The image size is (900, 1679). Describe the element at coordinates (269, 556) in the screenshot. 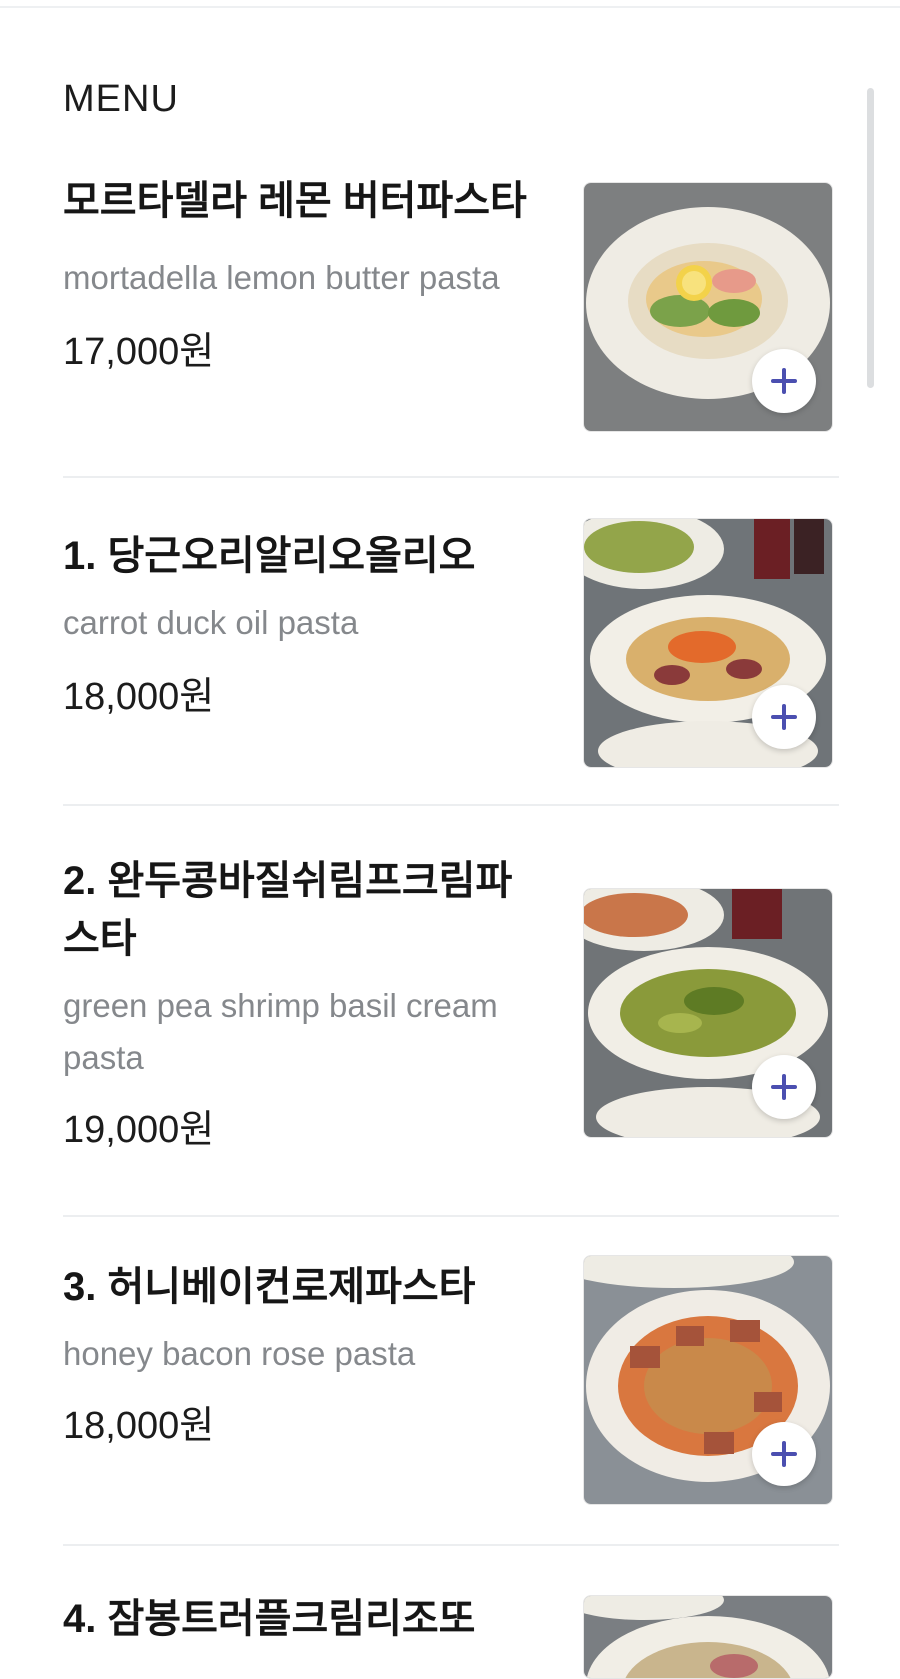

I see `menu-item-name: 1. 당근오리알리오올리오` at that location.